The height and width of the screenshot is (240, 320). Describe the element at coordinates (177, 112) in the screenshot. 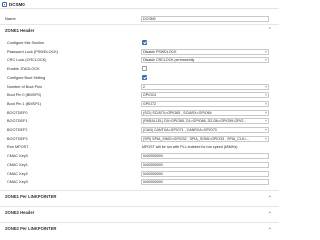

I see `select-value: (SCI) SCIATX=GPIO65 , SCIARX=GPIO64` at that location.